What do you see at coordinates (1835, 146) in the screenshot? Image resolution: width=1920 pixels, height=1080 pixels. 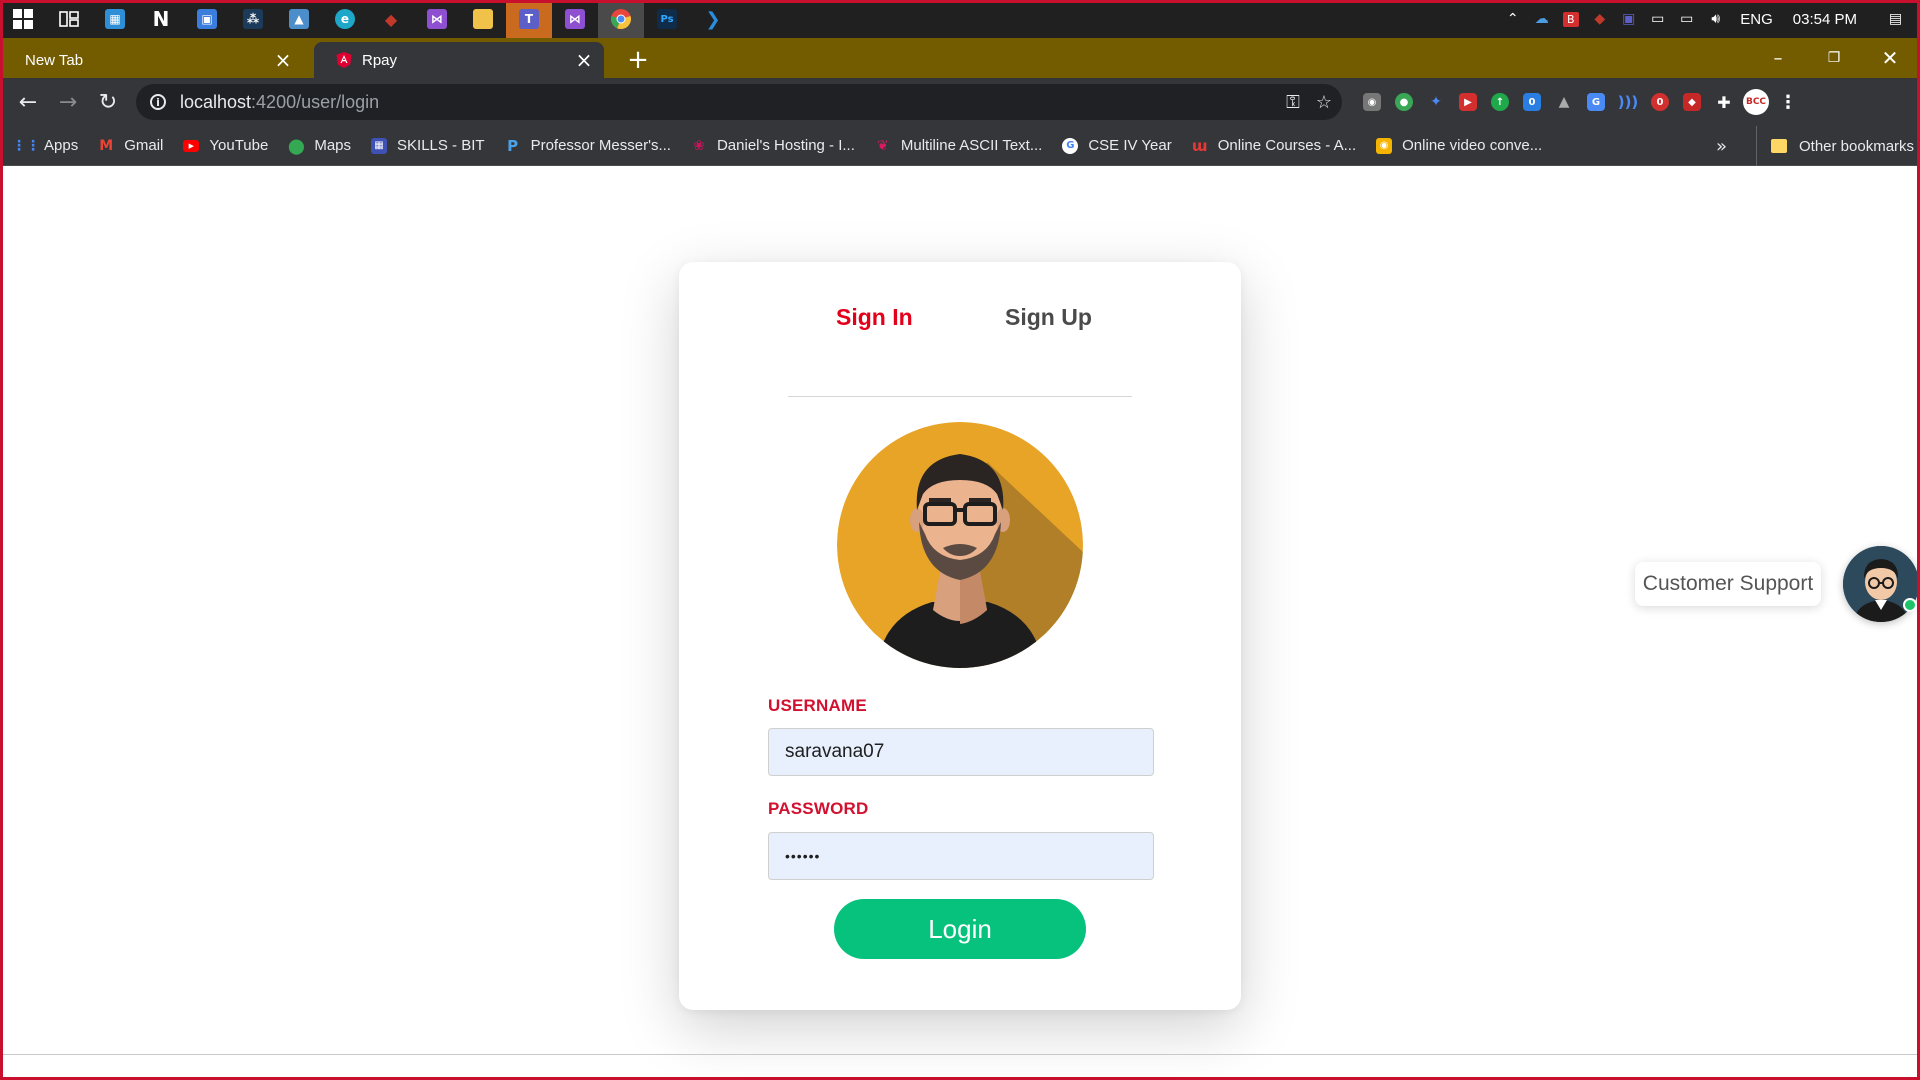 I see `other-bookmarks: Other bookmarks` at bounding box center [1835, 146].